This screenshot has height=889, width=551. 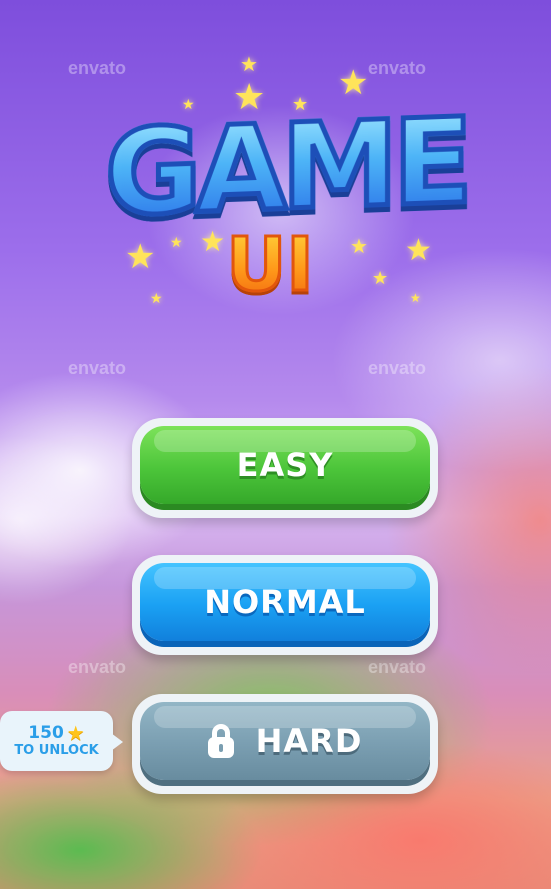 I want to click on easy-button-frame: EASY, so click(x=285, y=468).